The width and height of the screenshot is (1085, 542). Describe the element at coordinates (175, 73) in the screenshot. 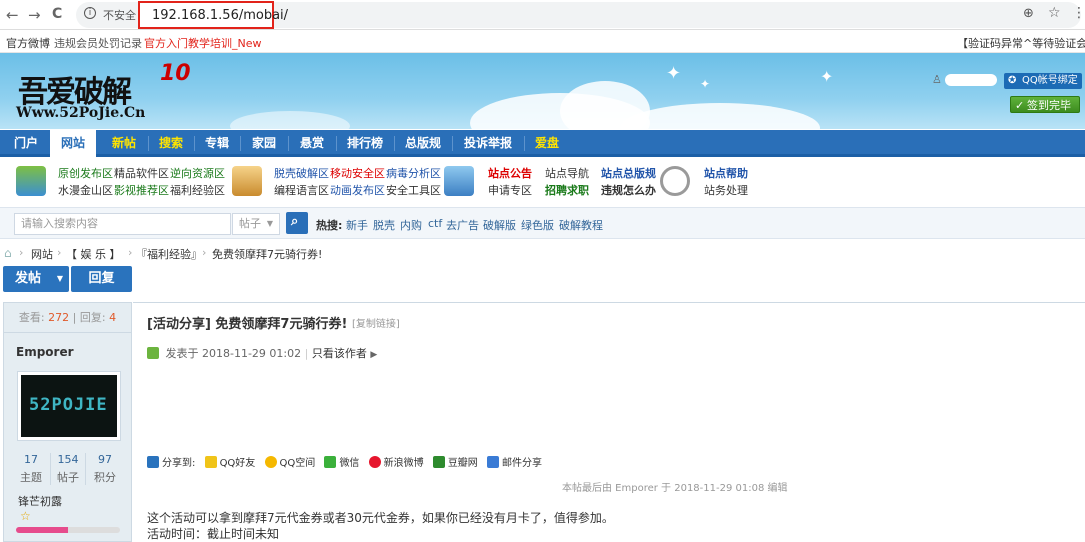

I see `anniversary-badge: 10` at that location.